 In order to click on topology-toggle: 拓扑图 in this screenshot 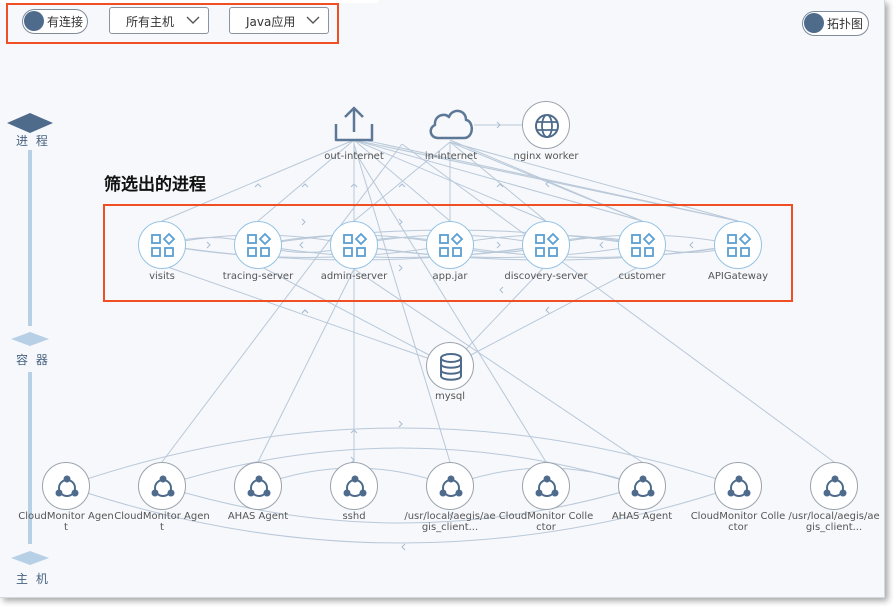, I will do `click(835, 23)`.